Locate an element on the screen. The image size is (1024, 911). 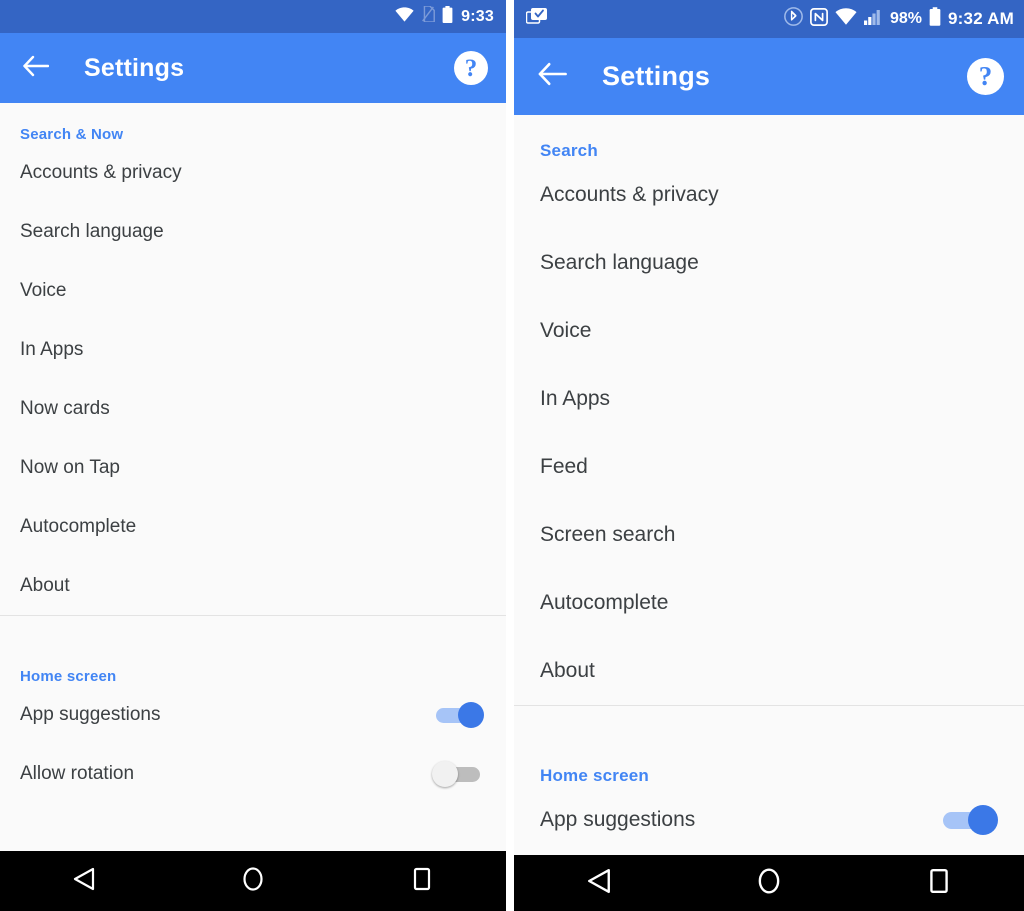
status-bar-clock: 9:32 AM is located at coordinates (981, 18).